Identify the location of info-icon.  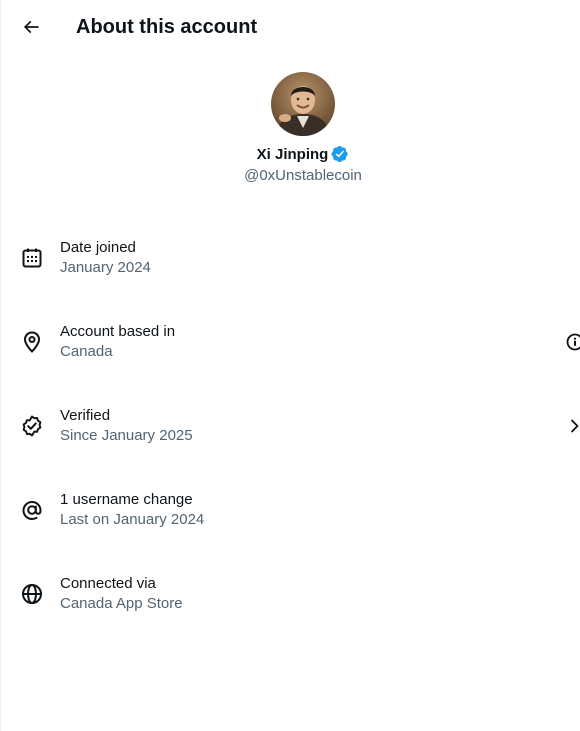
(572, 342).